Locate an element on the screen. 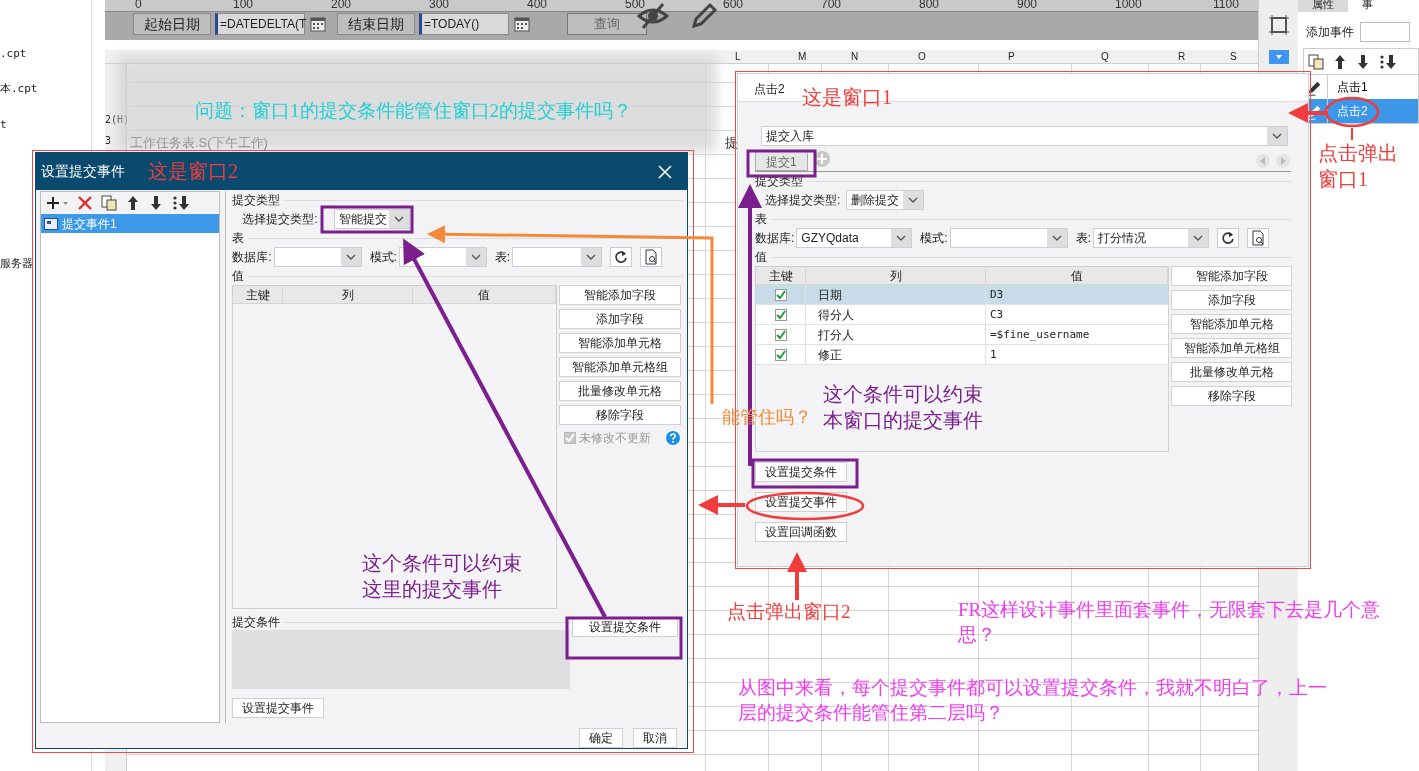 The image size is (1419, 771). action-button: 确定 is located at coordinates (601, 738).